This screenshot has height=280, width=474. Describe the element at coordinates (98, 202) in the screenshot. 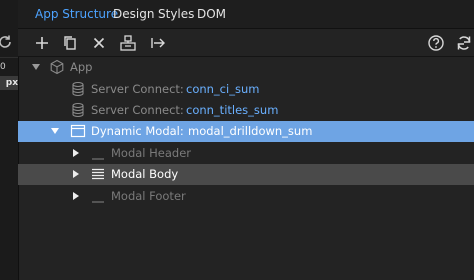

I see `footer-section-icon` at that location.